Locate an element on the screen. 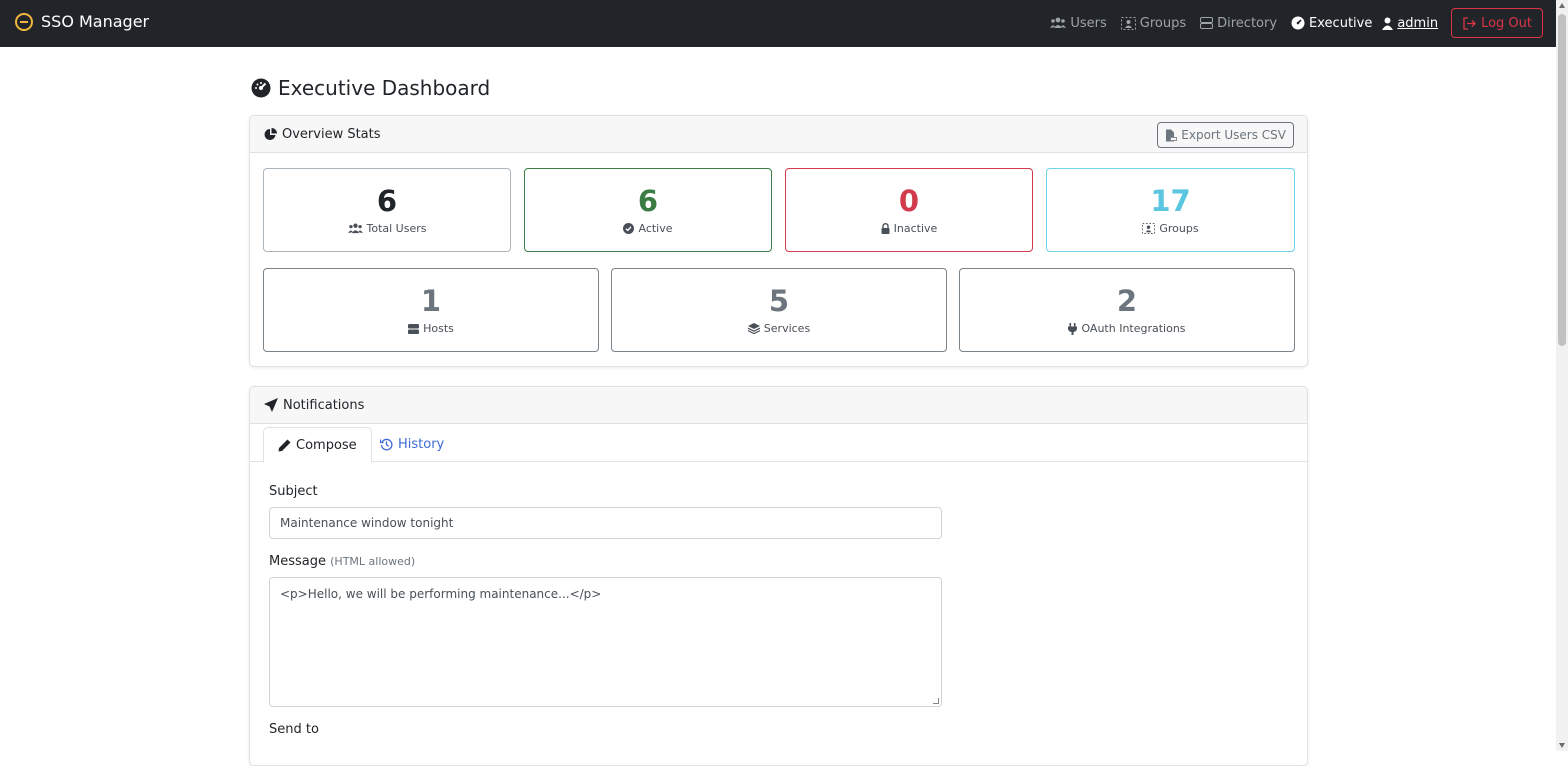 This screenshot has height=766, width=1568. notifications-title: Notifications is located at coordinates (324, 405).